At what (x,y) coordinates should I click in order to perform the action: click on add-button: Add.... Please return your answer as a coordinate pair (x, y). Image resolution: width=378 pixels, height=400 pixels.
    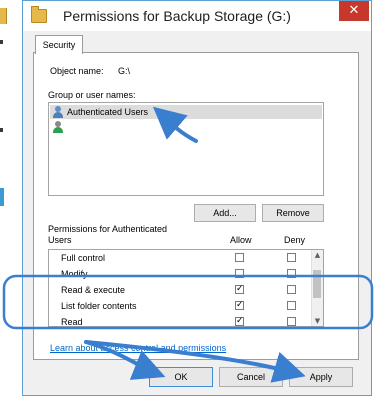
    Looking at the image, I should click on (225, 213).